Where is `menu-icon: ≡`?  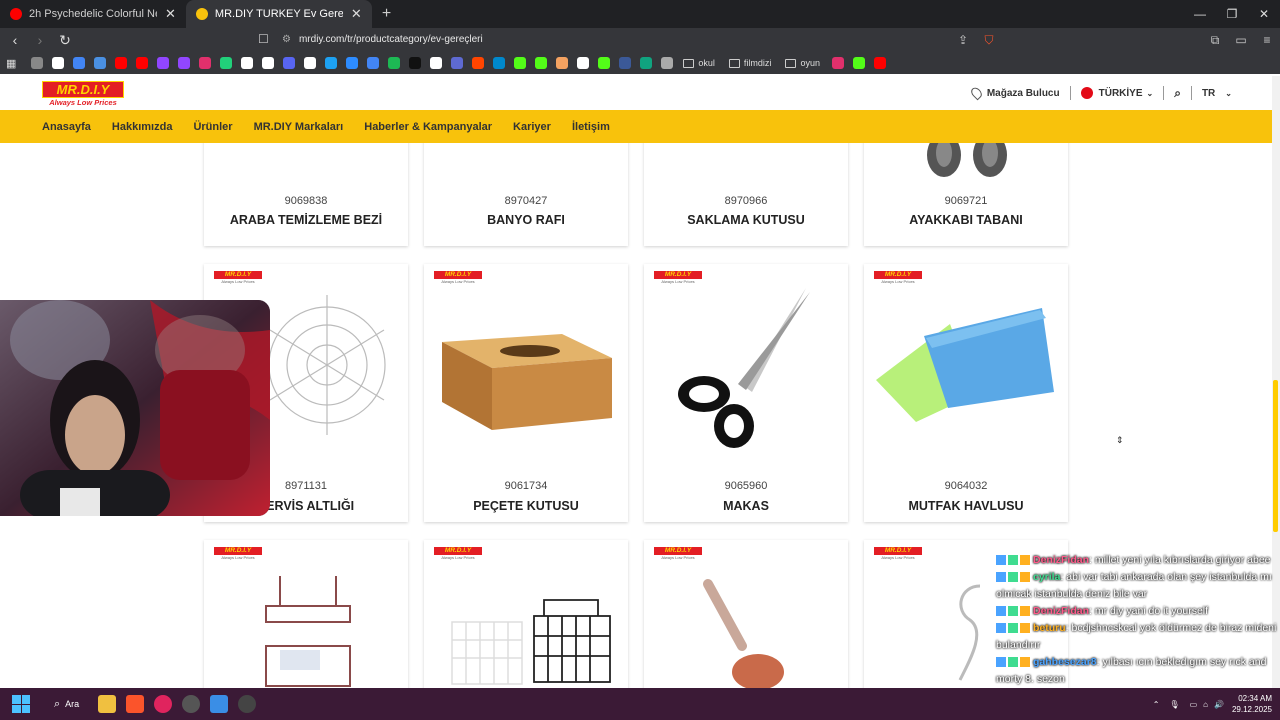
menu-icon: ≡ is located at coordinates (1267, 40).